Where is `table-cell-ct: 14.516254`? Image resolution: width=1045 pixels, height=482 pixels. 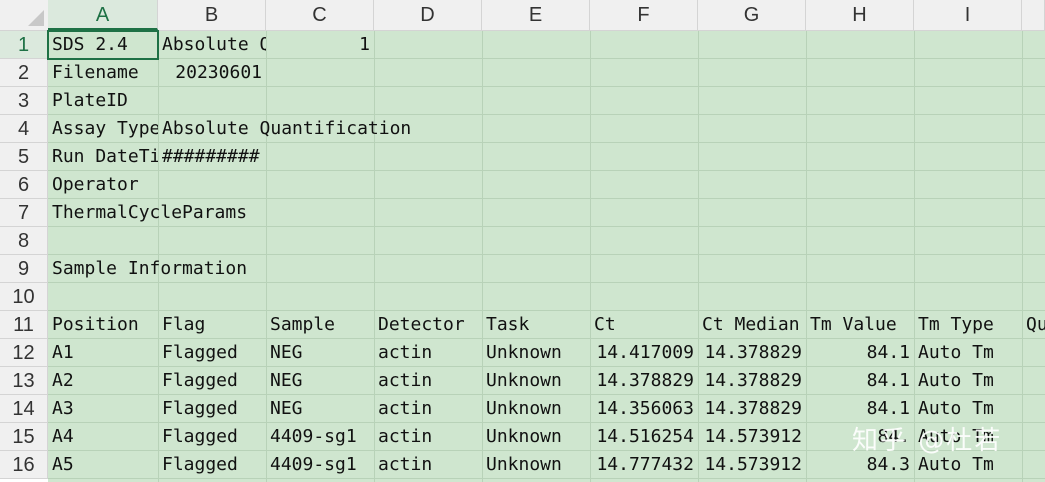
table-cell-ct: 14.516254 is located at coordinates (644, 437).